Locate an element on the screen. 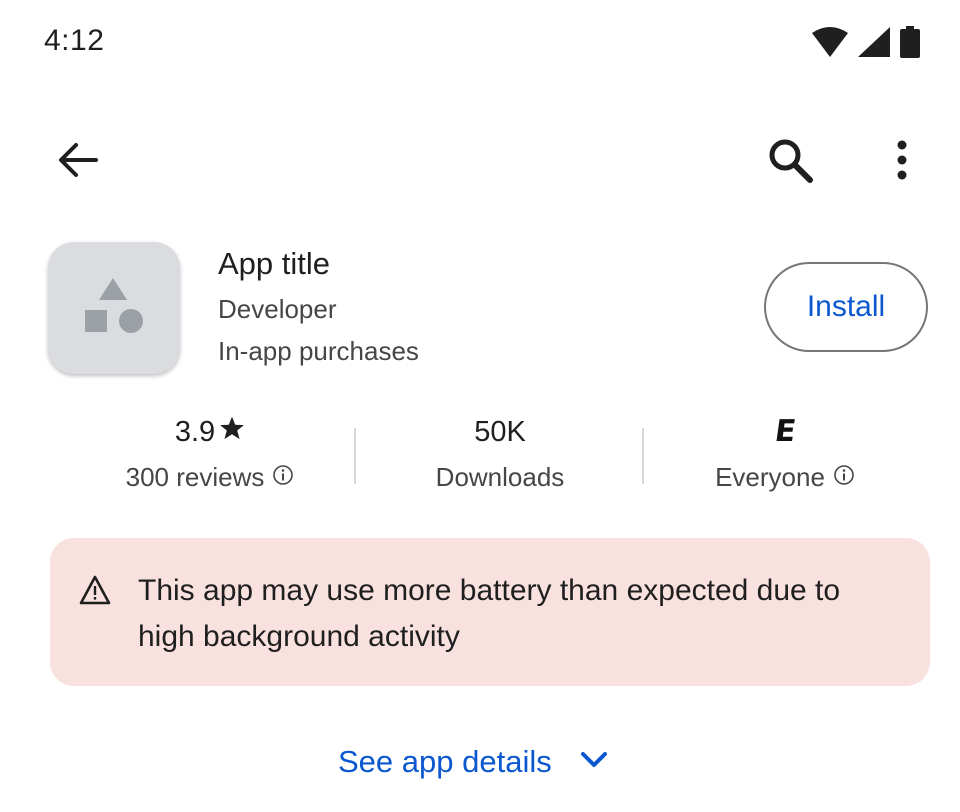  search-button is located at coordinates (790, 162).